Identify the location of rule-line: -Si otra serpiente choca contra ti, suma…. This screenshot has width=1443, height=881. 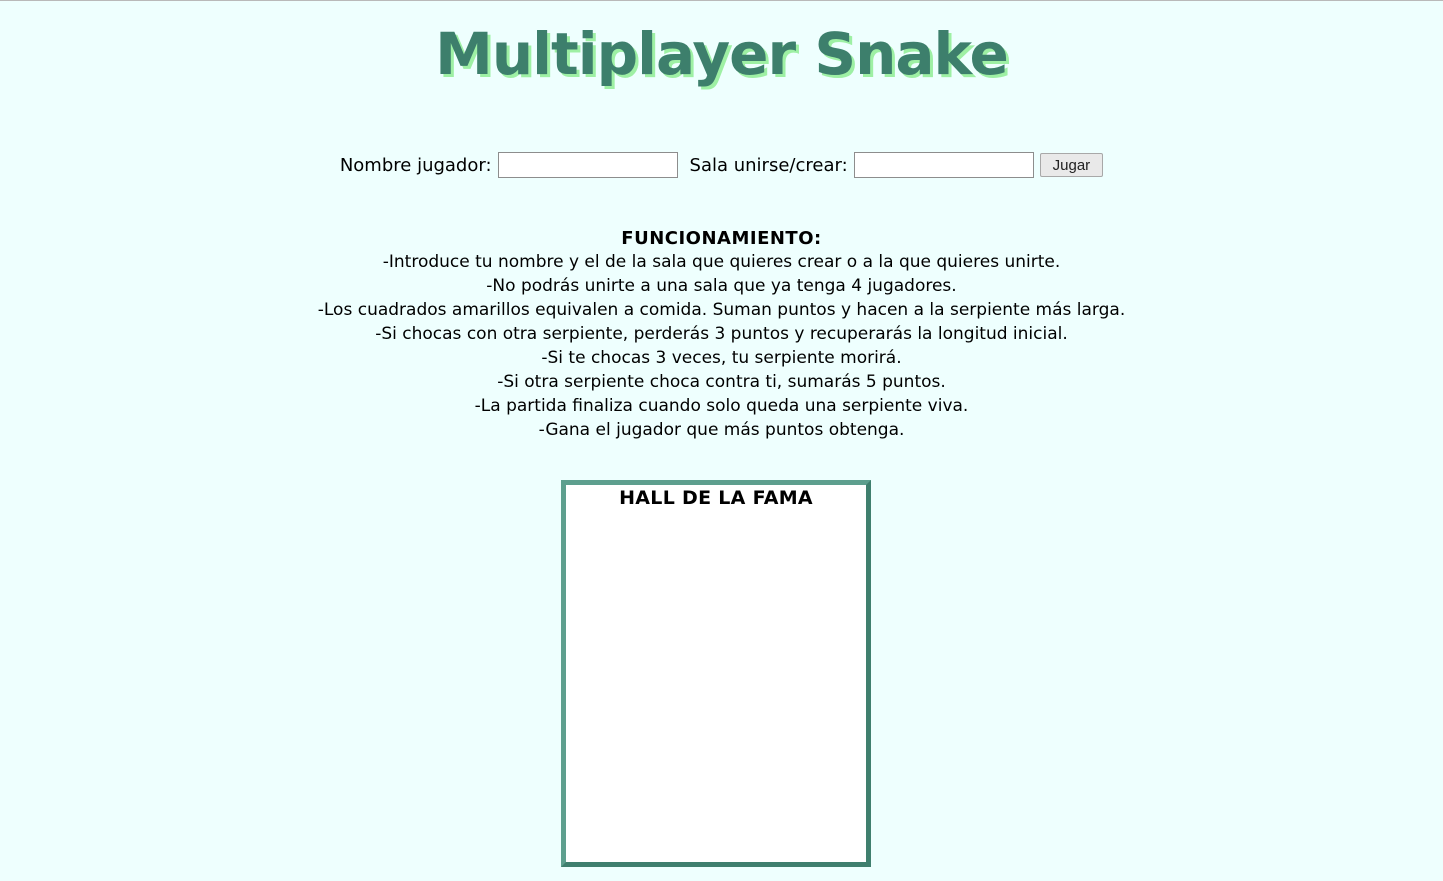
(721, 382).